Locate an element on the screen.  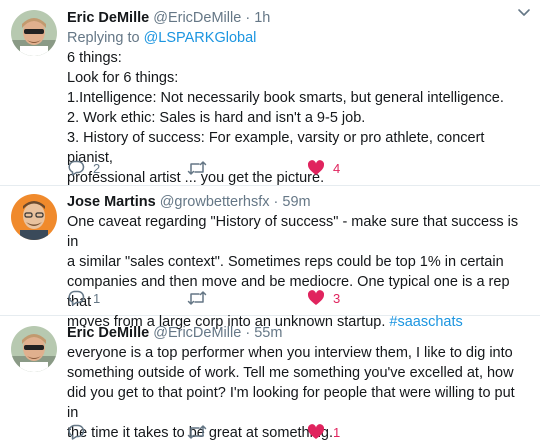
timestamp: 59m is located at coordinates (296, 202).